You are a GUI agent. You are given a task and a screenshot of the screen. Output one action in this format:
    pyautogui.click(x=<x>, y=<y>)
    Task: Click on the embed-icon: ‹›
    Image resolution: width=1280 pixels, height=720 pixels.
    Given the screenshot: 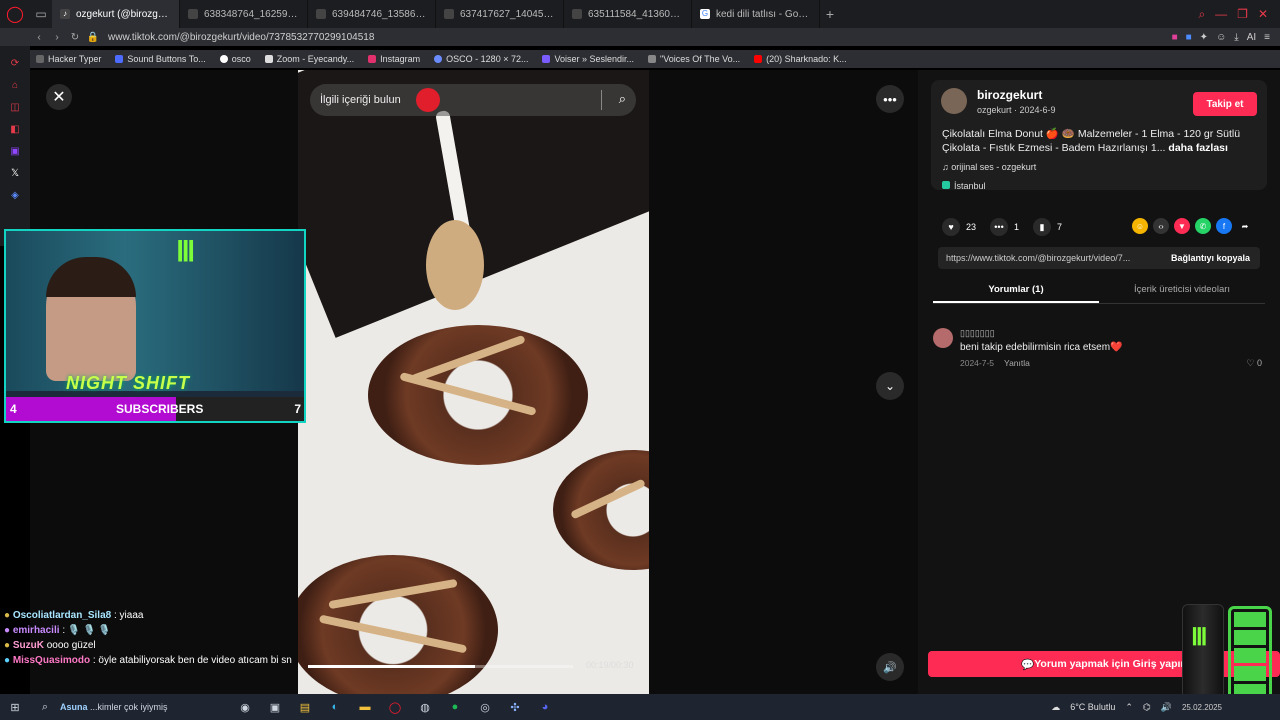 What is the action you would take?
    pyautogui.click(x=1161, y=226)
    